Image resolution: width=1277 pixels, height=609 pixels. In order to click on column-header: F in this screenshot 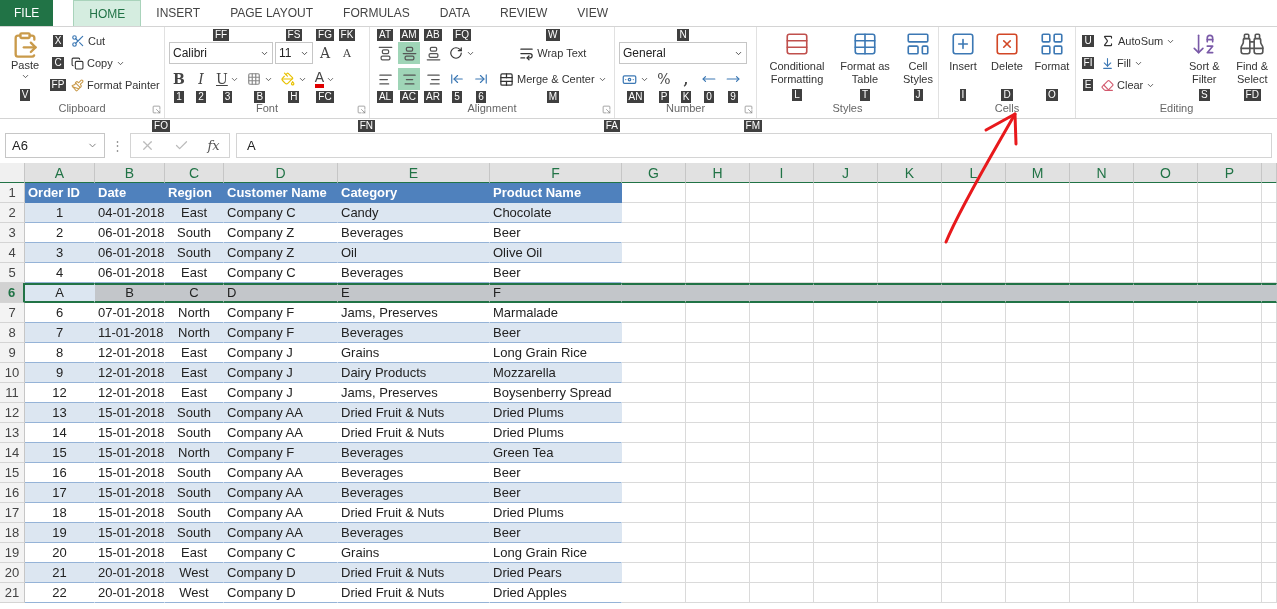, I will do `click(556, 173)`.